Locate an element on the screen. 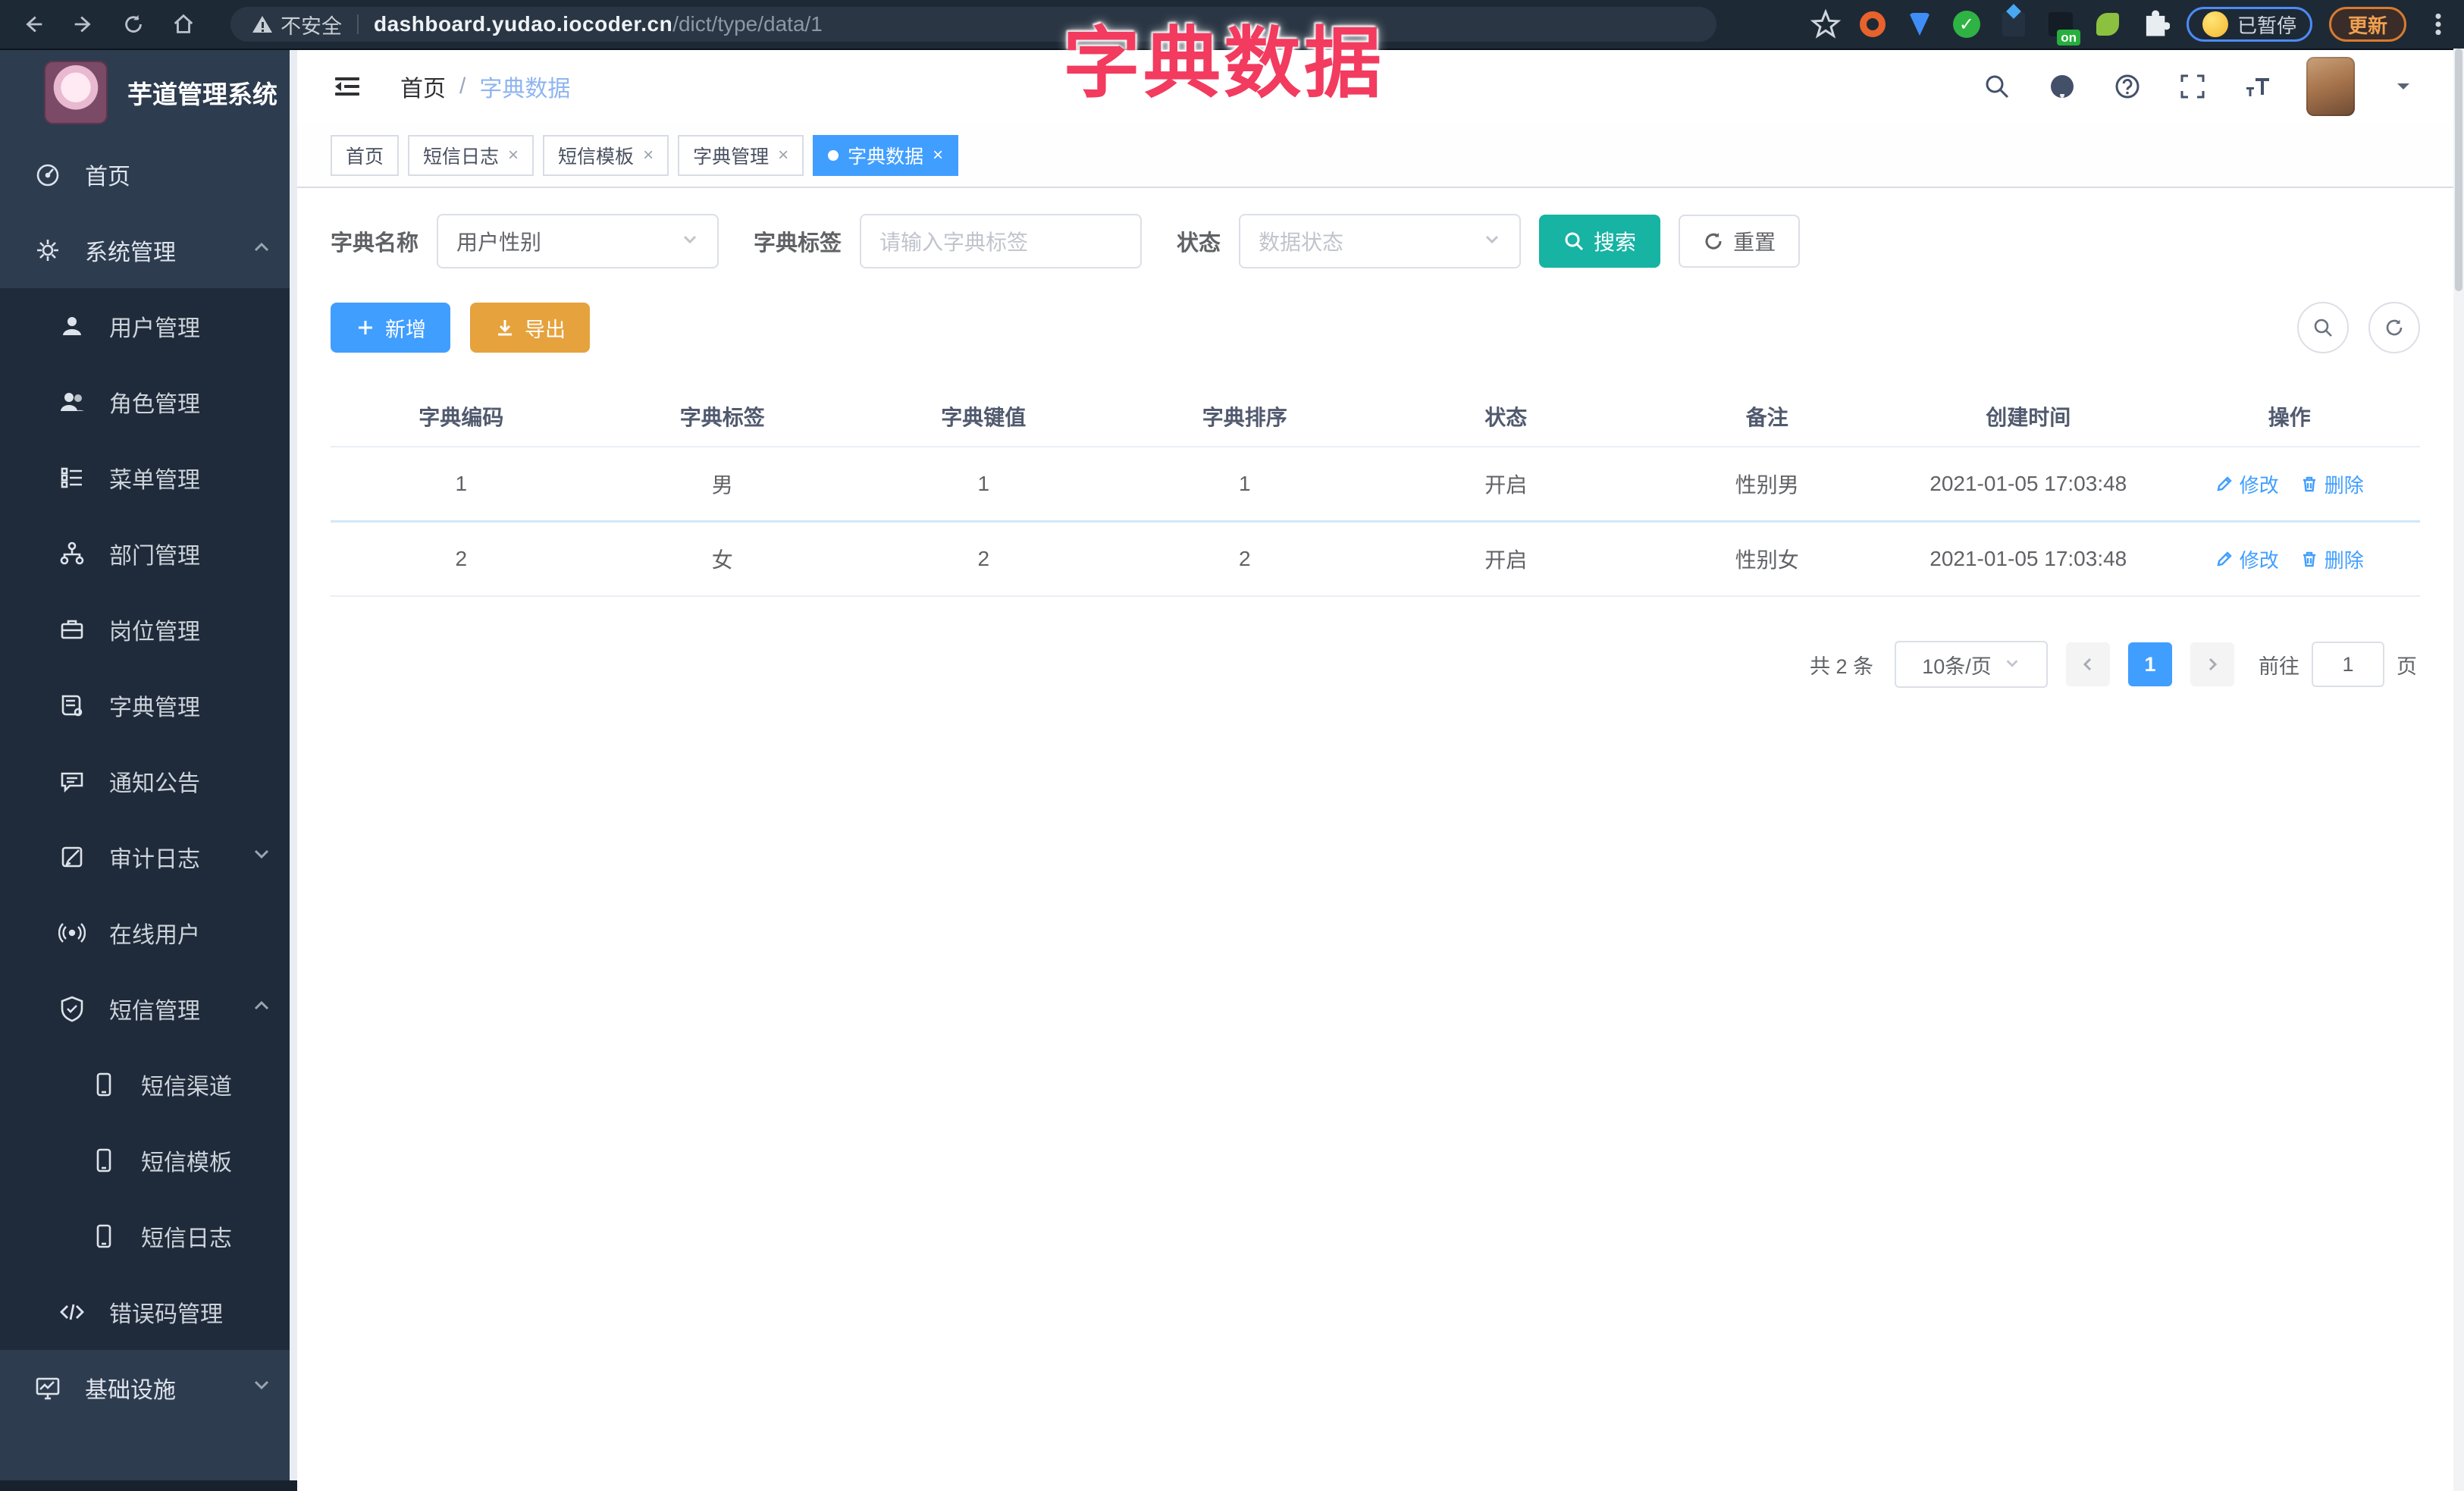 Image resolution: width=2464 pixels, height=1491 pixels. page-number-1: 1 is located at coordinates (2150, 664).